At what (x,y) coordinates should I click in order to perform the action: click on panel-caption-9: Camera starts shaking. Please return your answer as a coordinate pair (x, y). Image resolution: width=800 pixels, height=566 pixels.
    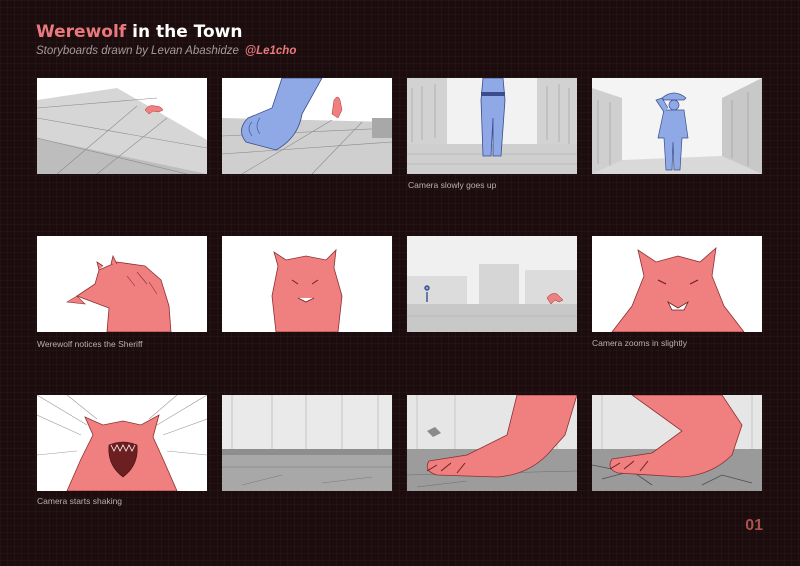
    Looking at the image, I should click on (80, 501).